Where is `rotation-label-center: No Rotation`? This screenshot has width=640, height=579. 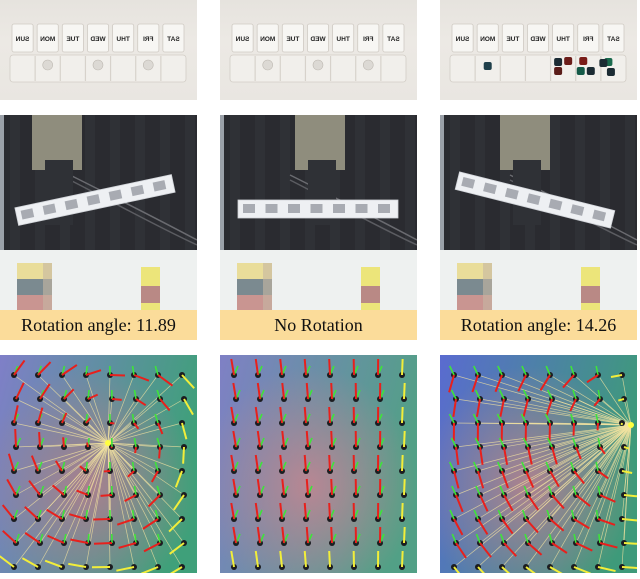
rotation-label-center: No Rotation is located at coordinates (318, 325).